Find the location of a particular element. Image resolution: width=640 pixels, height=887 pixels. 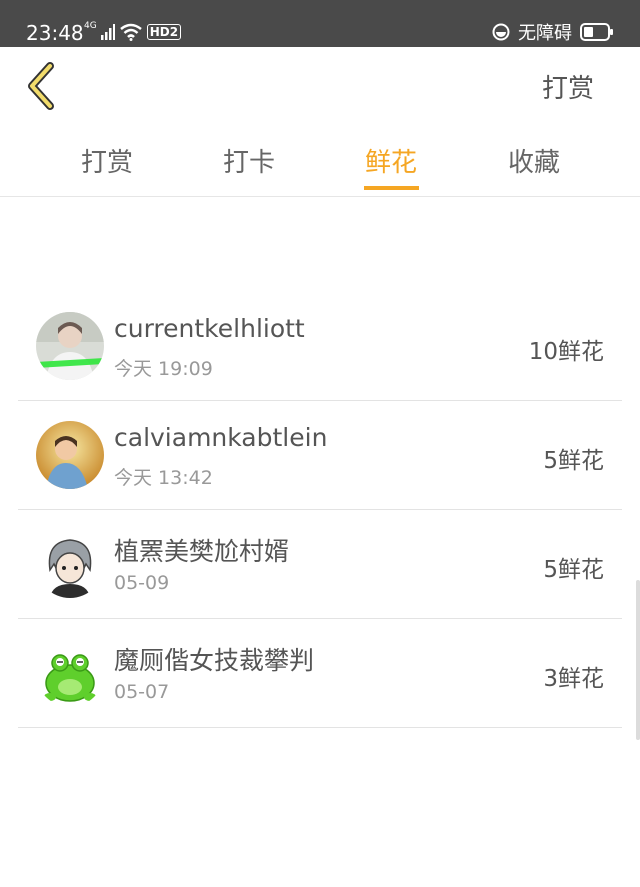

status-icons: 4G HD2 is located at coordinates (133, 32).